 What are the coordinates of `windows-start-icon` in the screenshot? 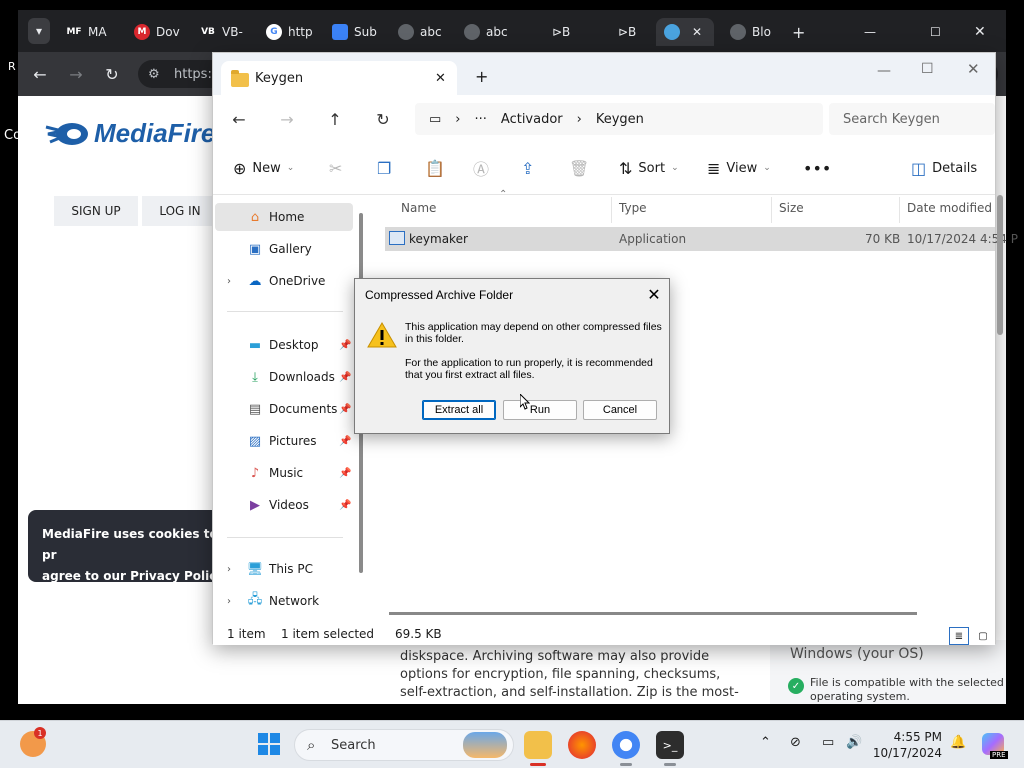 It's located at (269, 744).